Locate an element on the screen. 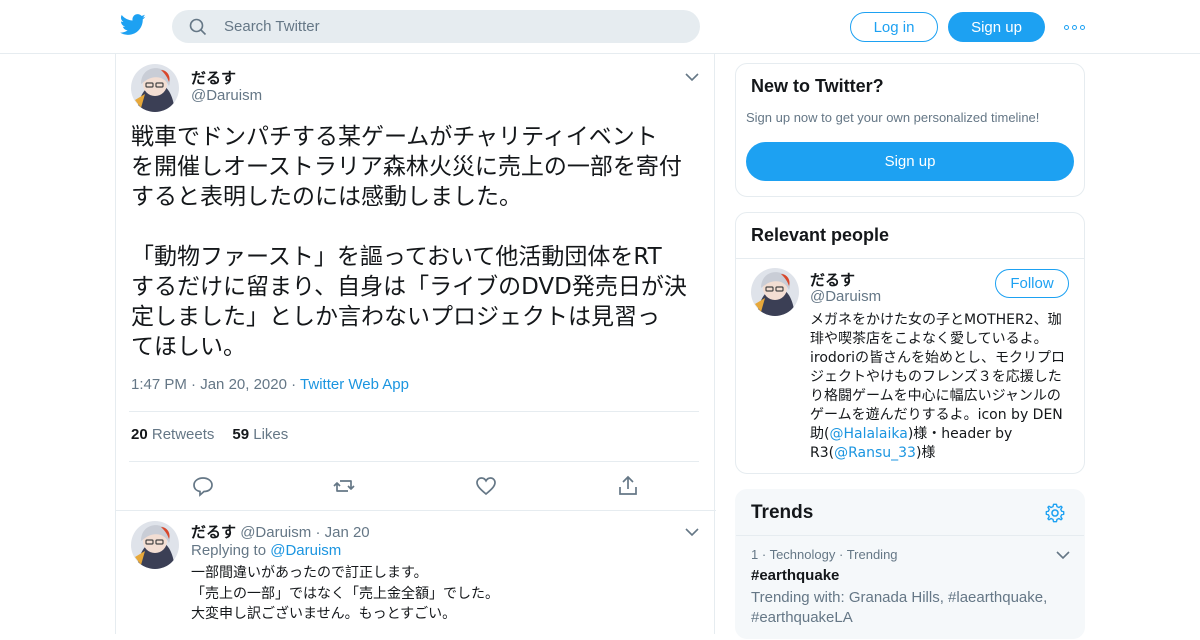  tweet-date: Jan 20, 2020 is located at coordinates (243, 384).